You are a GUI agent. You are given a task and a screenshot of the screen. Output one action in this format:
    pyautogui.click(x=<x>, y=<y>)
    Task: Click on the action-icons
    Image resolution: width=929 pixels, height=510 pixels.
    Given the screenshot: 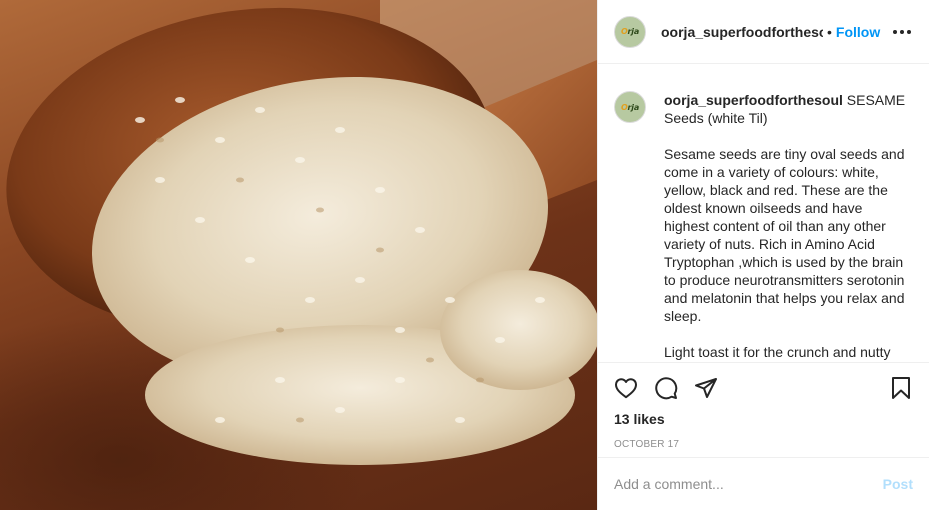 What is the action you would take?
    pyautogui.click(x=763, y=387)
    